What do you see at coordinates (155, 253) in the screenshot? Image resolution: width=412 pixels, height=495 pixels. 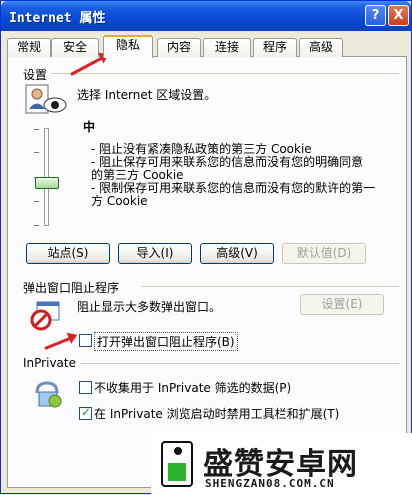 I see `import-button: 导入(I)` at bounding box center [155, 253].